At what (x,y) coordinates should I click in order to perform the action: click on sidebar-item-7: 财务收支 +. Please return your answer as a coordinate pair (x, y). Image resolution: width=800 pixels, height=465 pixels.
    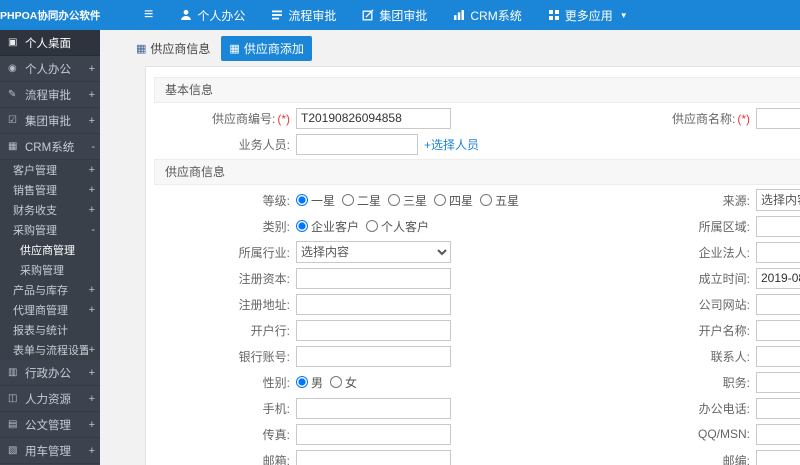
    Looking at the image, I should click on (50, 210).